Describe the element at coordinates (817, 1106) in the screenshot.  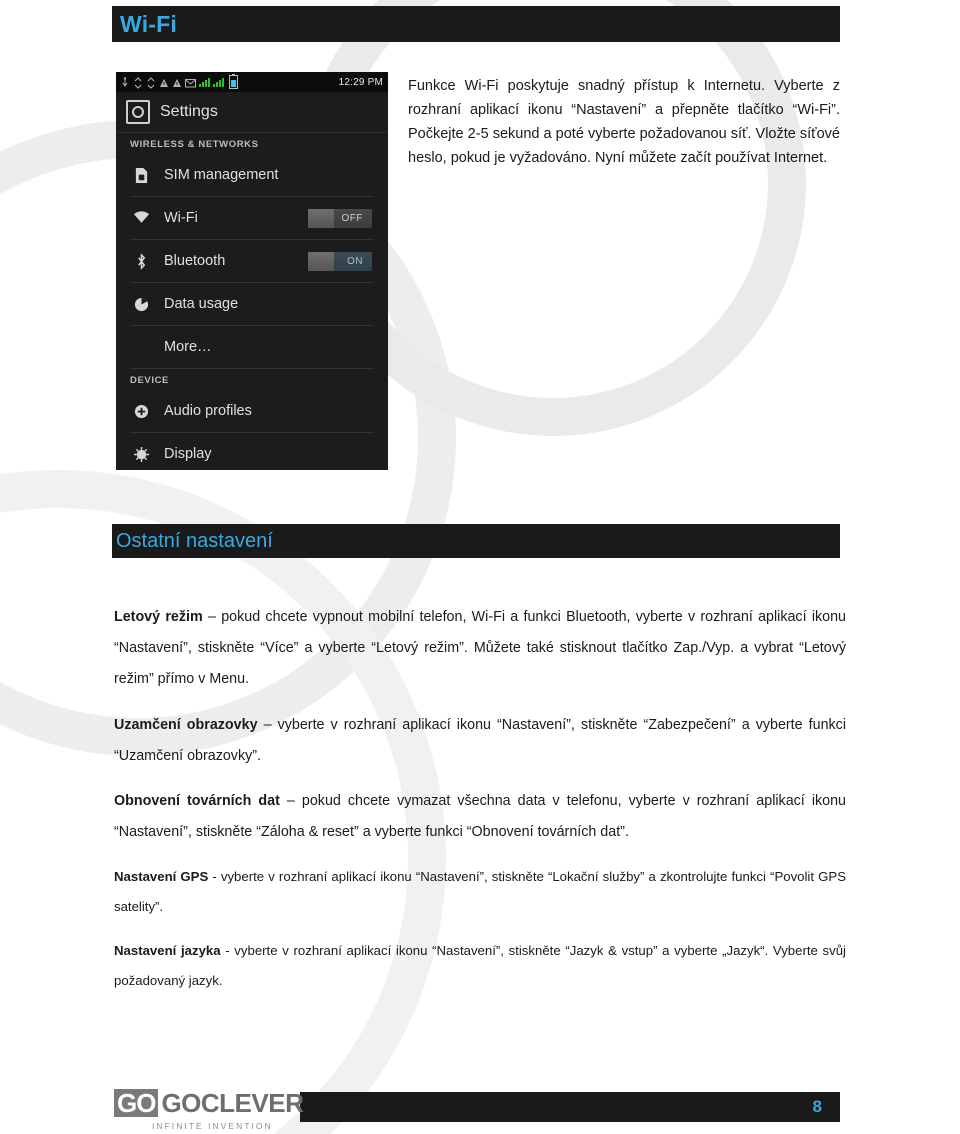
I see `page-number: 8` at that location.